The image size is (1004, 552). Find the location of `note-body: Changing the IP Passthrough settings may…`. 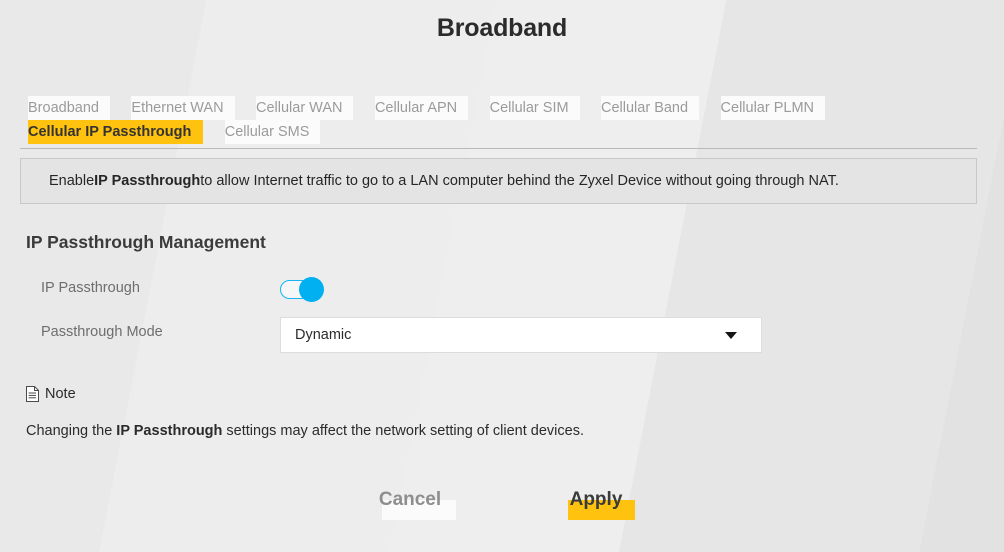

note-body: Changing the IP Passthrough settings may… is located at coordinates (305, 431).